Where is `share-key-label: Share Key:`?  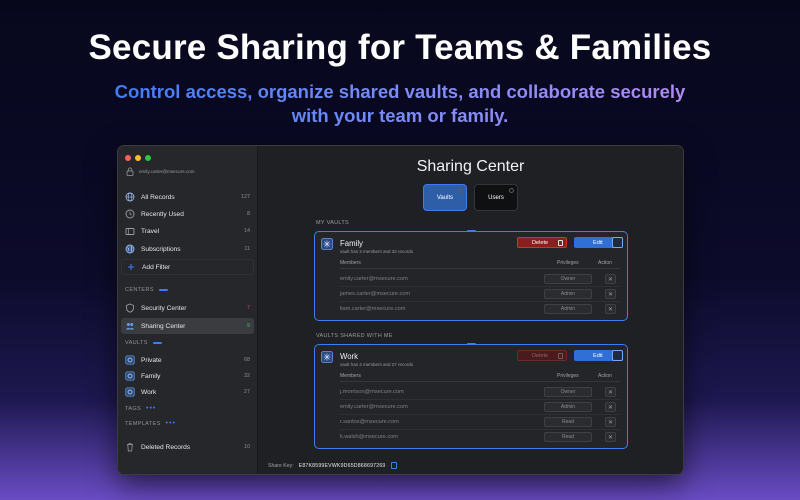
share-key-label: Share Key: is located at coordinates (281, 465).